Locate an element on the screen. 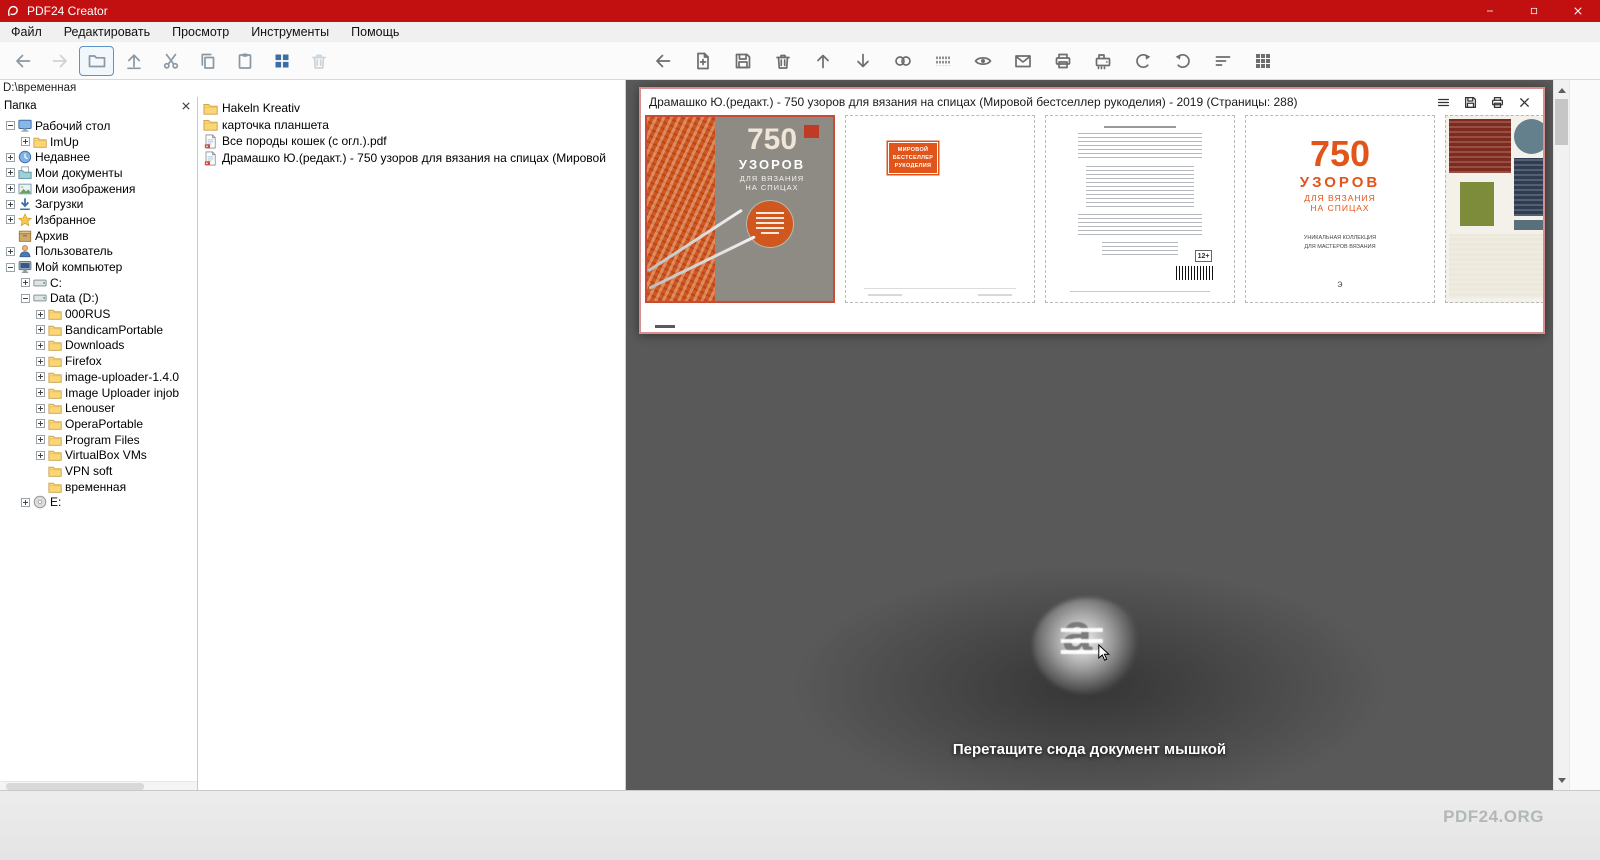  save-button is located at coordinates (743, 61).